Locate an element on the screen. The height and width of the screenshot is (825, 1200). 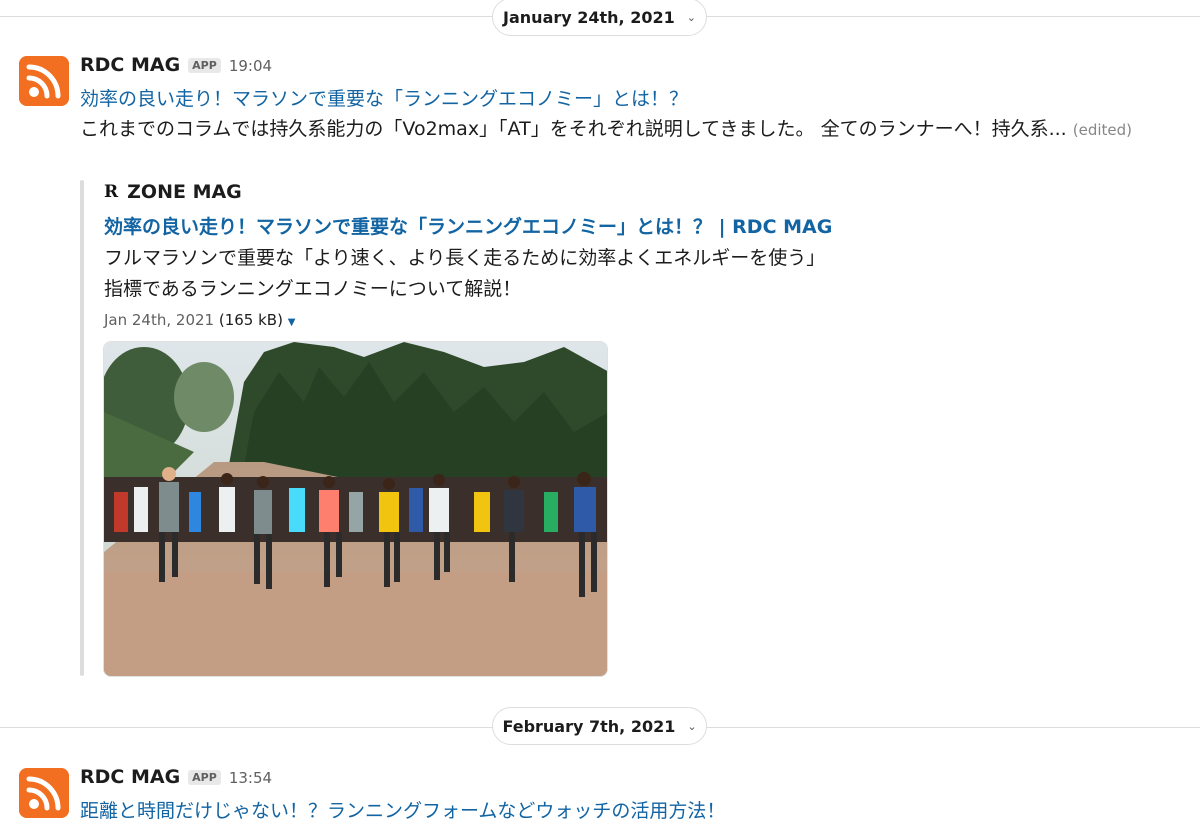
message-time: 19:04 is located at coordinates (250, 66).